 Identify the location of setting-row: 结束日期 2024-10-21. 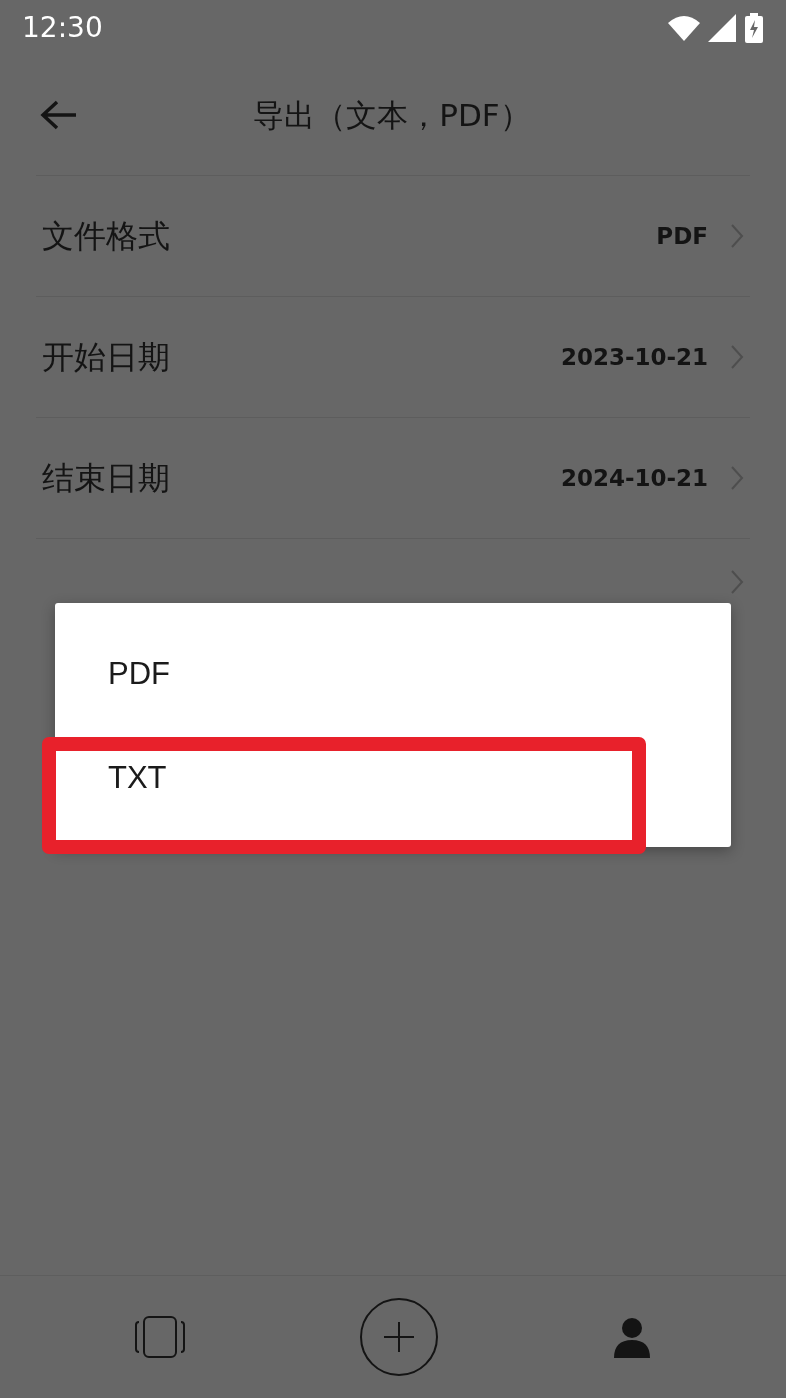
(393, 477).